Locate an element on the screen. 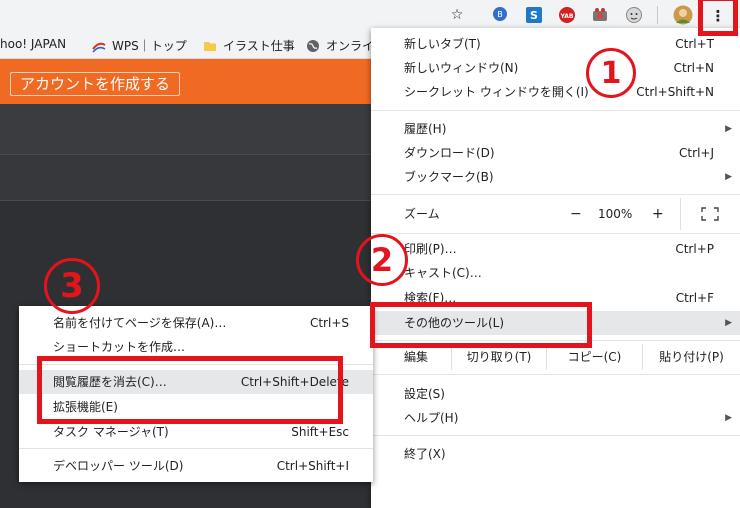  menu-item-label: ヘルプ(H) is located at coordinates (431, 418).